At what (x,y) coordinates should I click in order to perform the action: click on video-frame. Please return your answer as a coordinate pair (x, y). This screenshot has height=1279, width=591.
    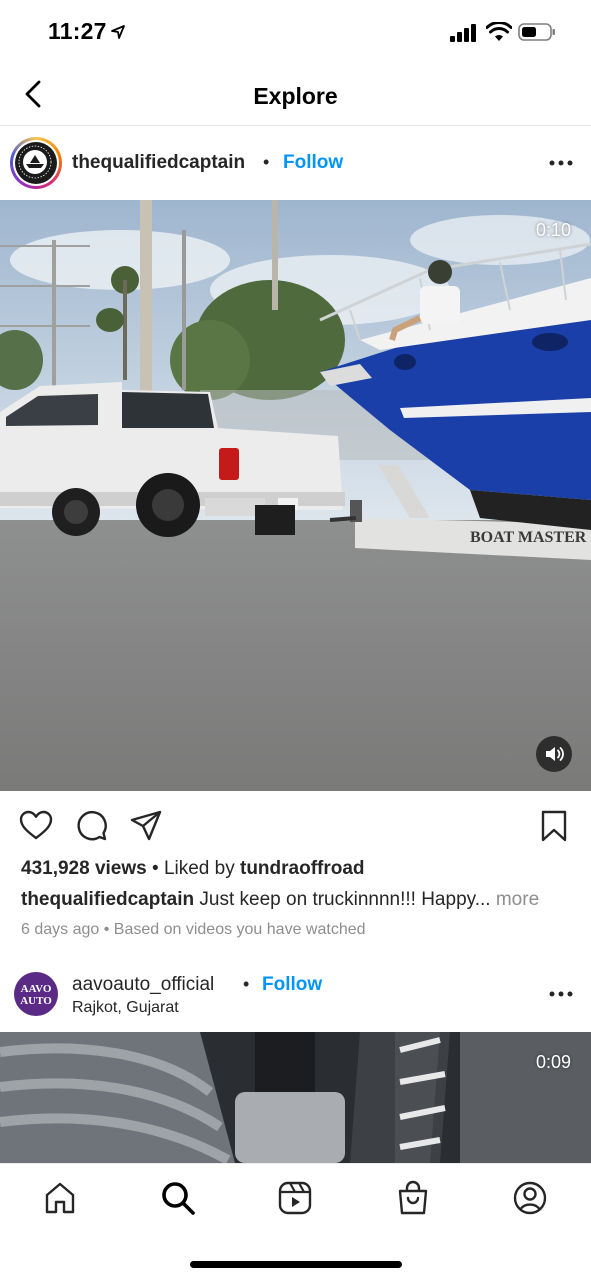
    Looking at the image, I should click on (295, 1097).